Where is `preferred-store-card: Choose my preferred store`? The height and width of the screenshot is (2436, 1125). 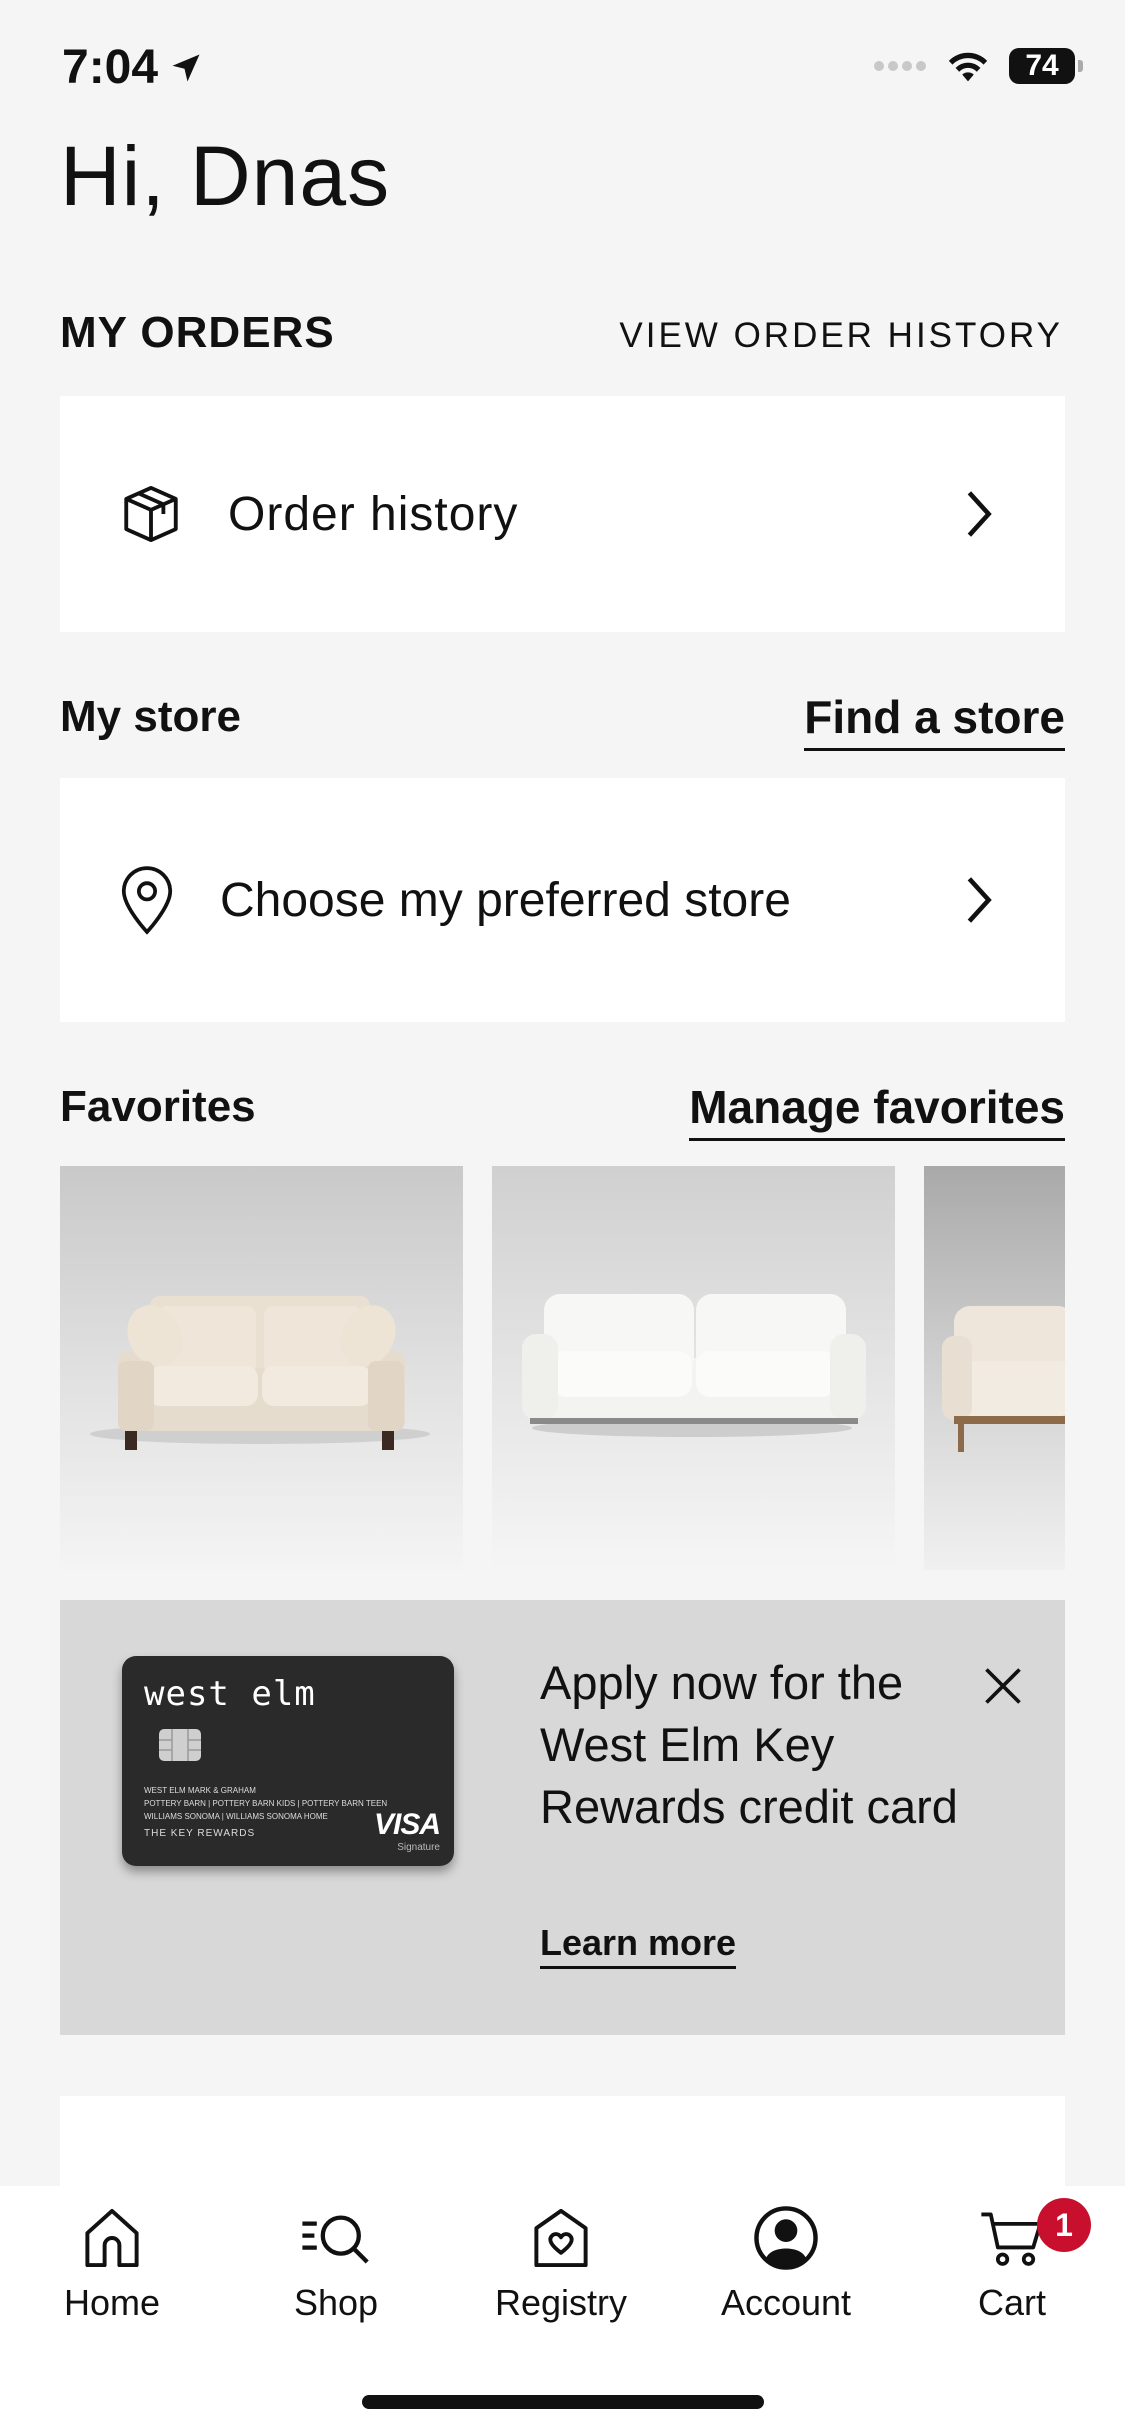 preferred-store-card: Choose my preferred store is located at coordinates (562, 900).